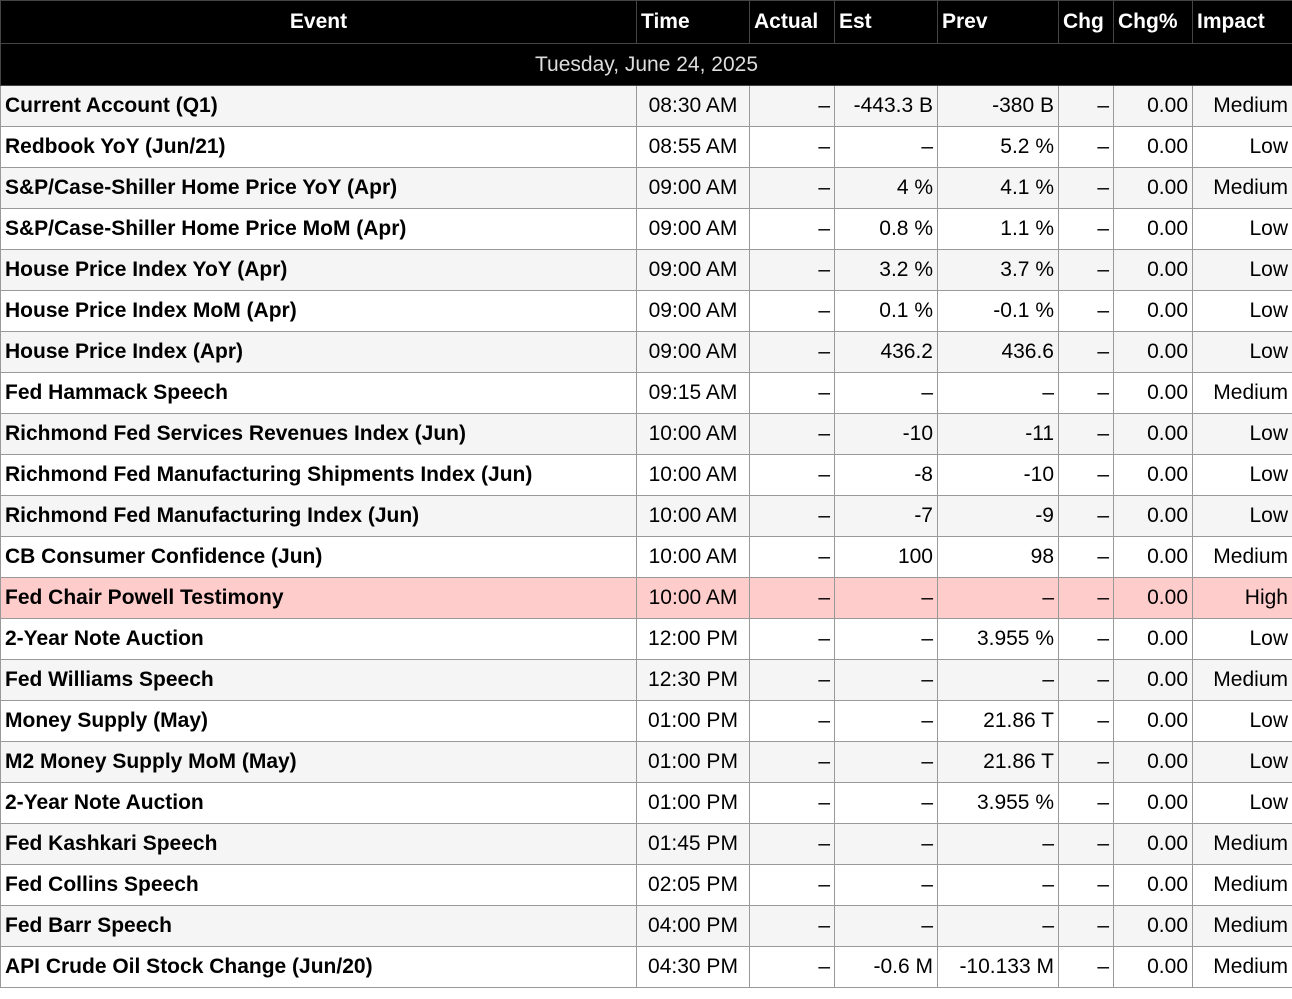 The image size is (1292, 999). I want to click on event-row: Fed Hammack Speech 09:15 AM – – – –0.00 Medium, so click(646, 393).